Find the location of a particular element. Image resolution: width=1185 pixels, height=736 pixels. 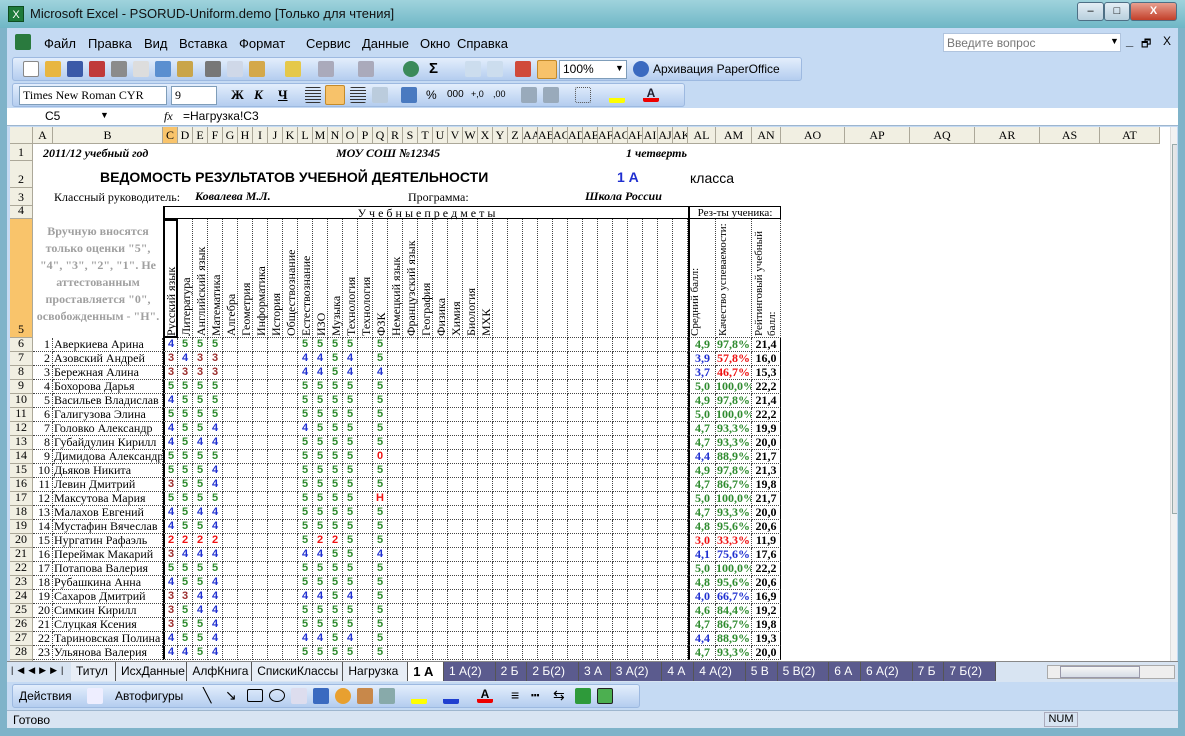

close-button: X is located at coordinates (1153, 11).